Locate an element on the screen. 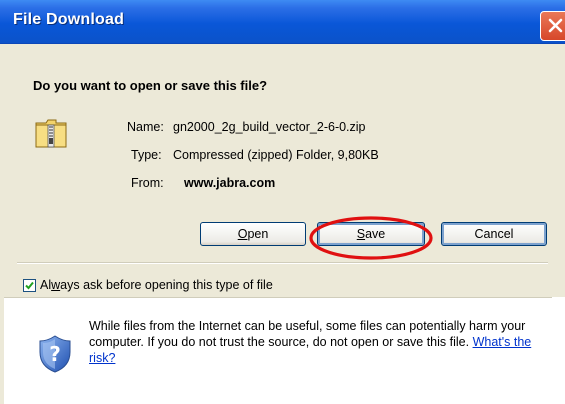  save-button: Save is located at coordinates (371, 234).